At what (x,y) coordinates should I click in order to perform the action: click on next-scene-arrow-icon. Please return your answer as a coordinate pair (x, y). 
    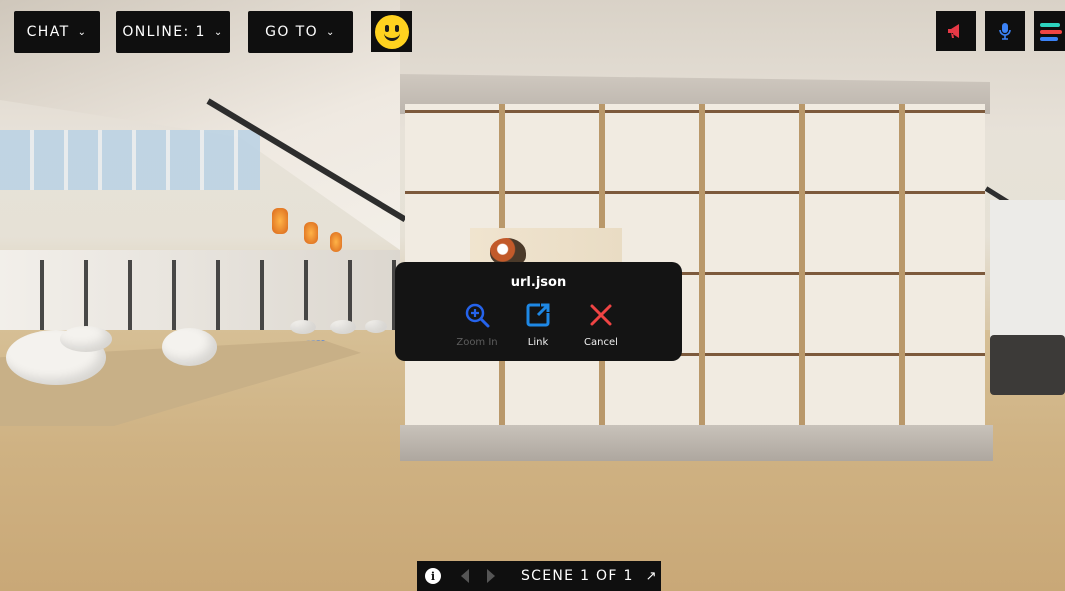
    Looking at the image, I should click on (491, 576).